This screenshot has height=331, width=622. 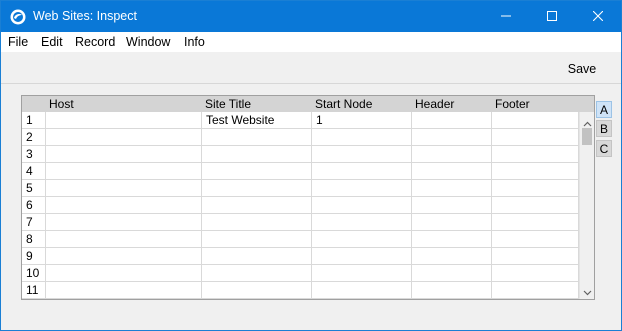 I want to click on table-row: 5, so click(x=300, y=188).